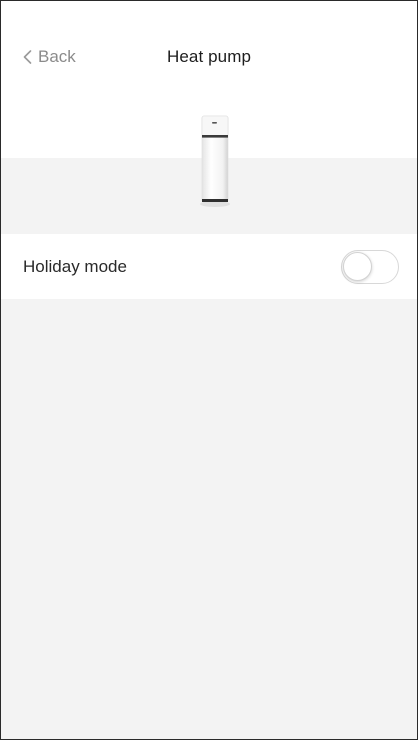 The height and width of the screenshot is (740, 418). What do you see at coordinates (75, 266) in the screenshot?
I see `holiday-mode-label: Holiday mode` at bounding box center [75, 266].